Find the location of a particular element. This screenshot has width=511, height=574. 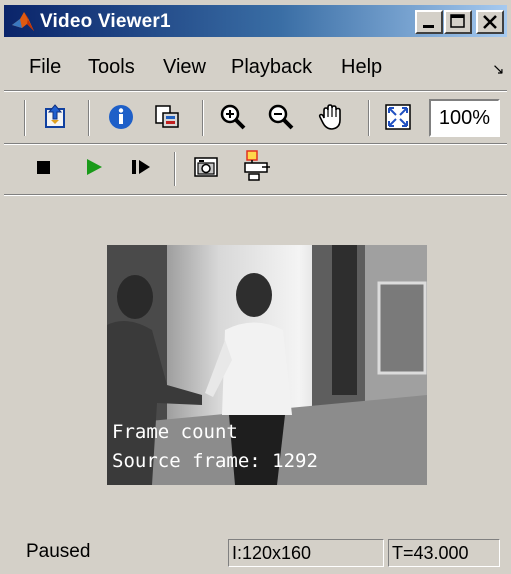

info-button is located at coordinates (121, 117).